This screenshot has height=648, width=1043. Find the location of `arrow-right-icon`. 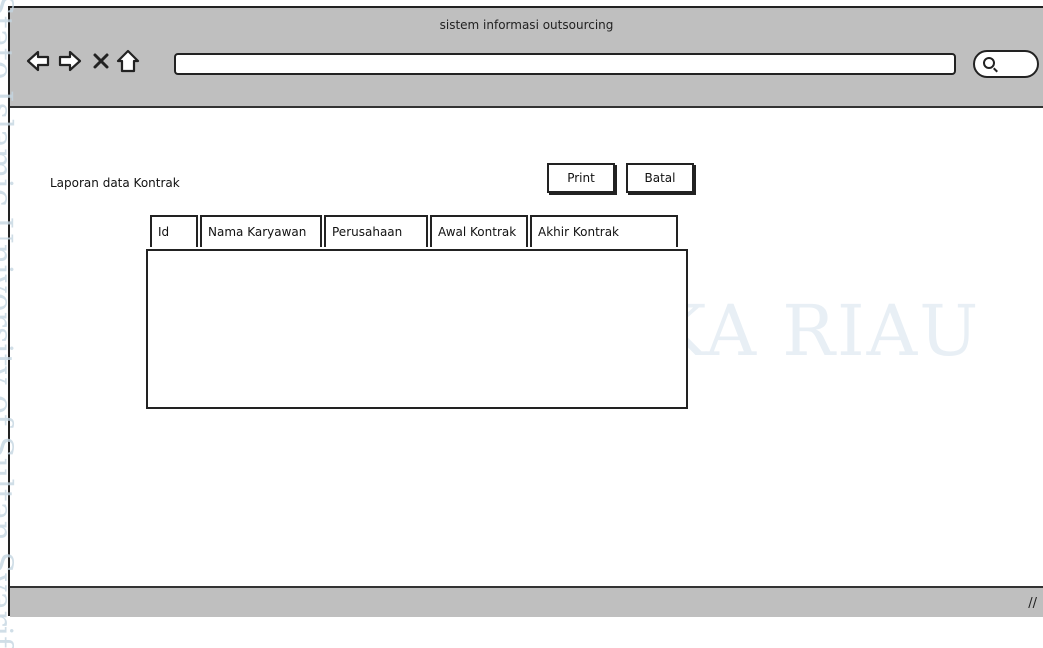

arrow-right-icon is located at coordinates (70, 61).